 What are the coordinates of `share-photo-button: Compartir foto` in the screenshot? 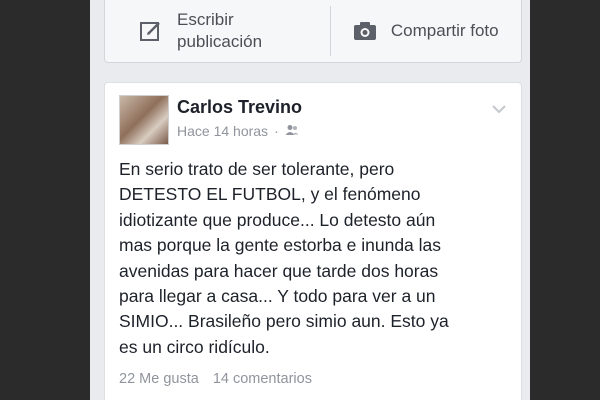 It's located at (426, 31).